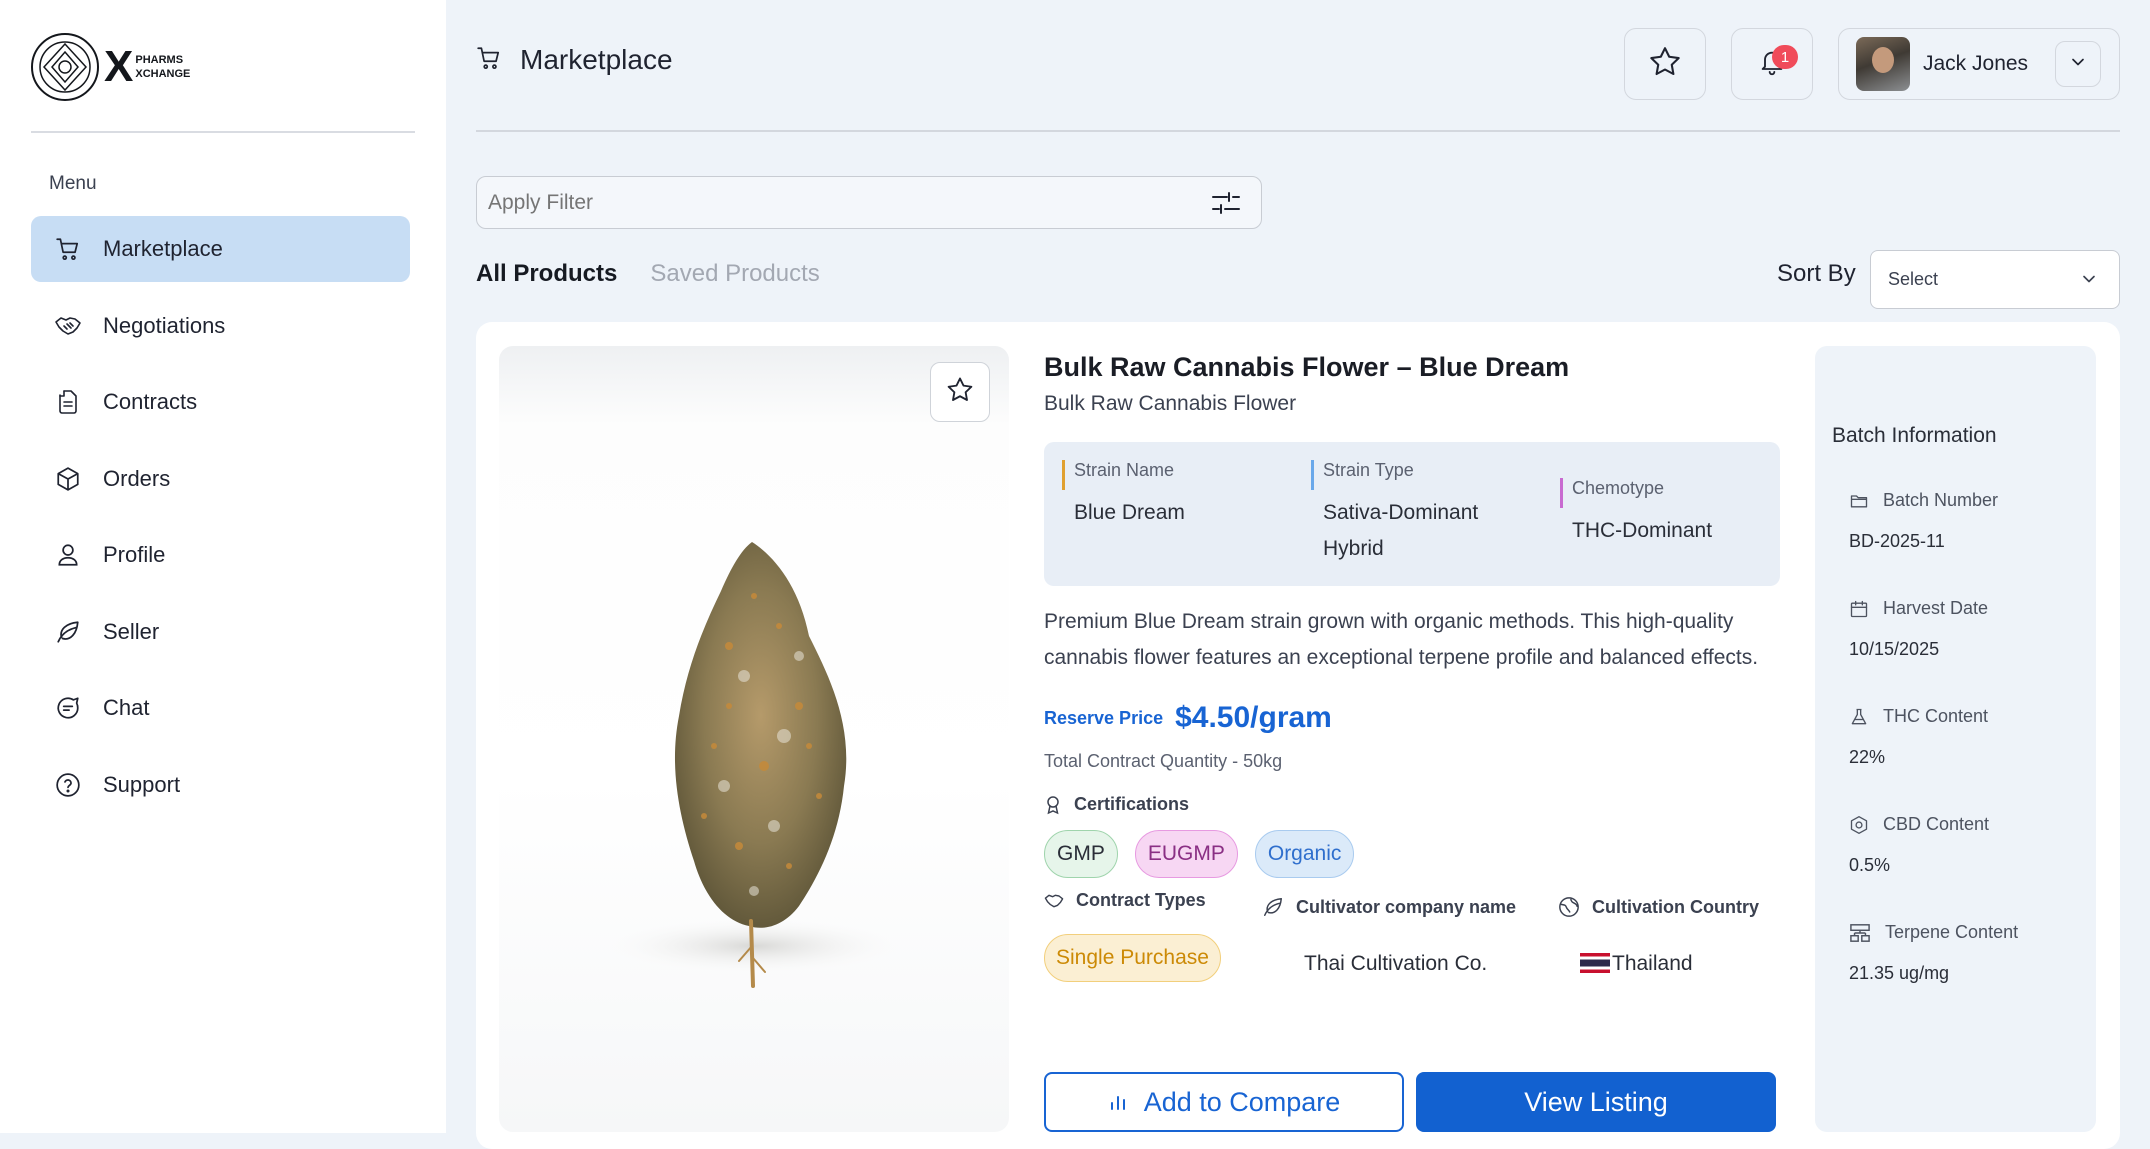 The width and height of the screenshot is (2150, 1149). Describe the element at coordinates (68, 402) in the screenshot. I see `document-icon` at that location.